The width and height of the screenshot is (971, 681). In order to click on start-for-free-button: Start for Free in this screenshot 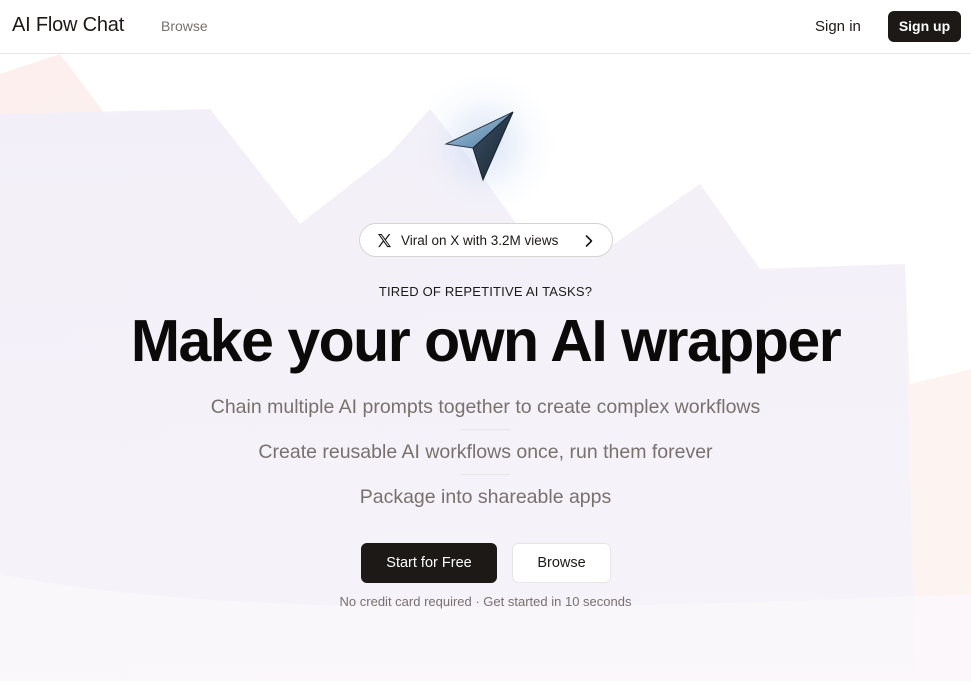, I will do `click(429, 563)`.